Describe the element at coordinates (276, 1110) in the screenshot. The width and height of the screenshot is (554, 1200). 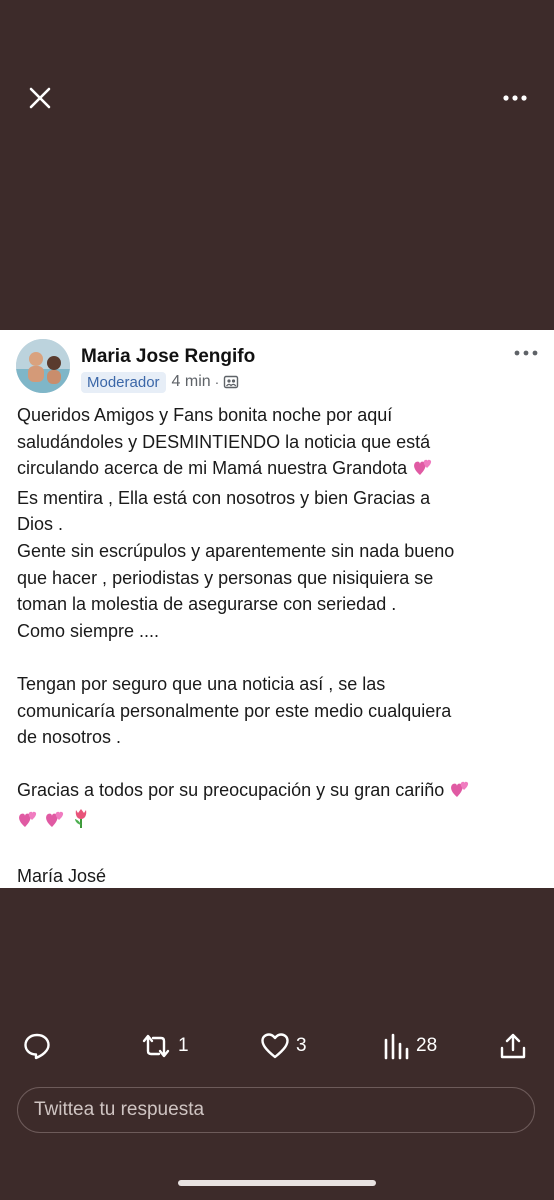
I see `reply-input` at that location.